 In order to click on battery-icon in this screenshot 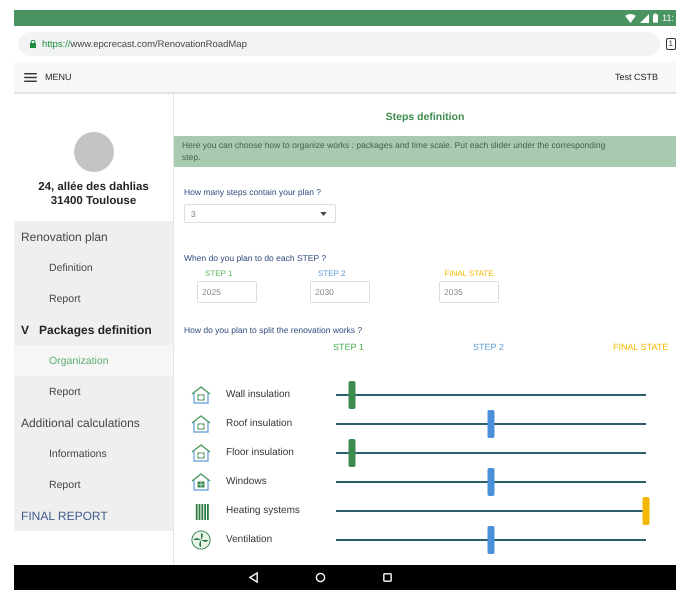, I will do `click(655, 18)`.